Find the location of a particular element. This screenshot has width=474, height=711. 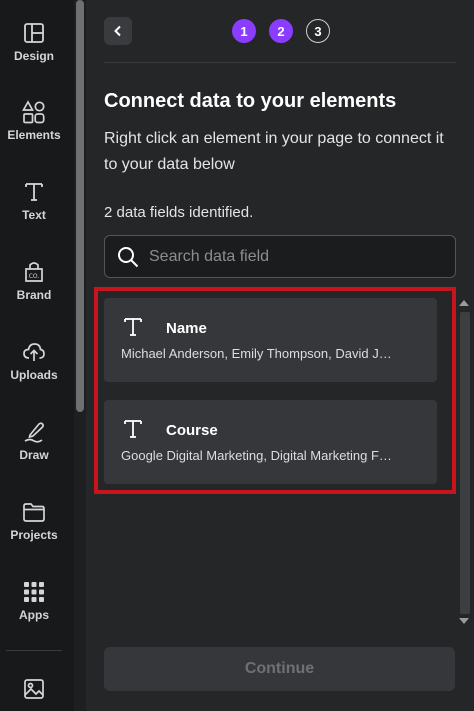

sidebar-item-elements: Elements is located at coordinates (34, 134).